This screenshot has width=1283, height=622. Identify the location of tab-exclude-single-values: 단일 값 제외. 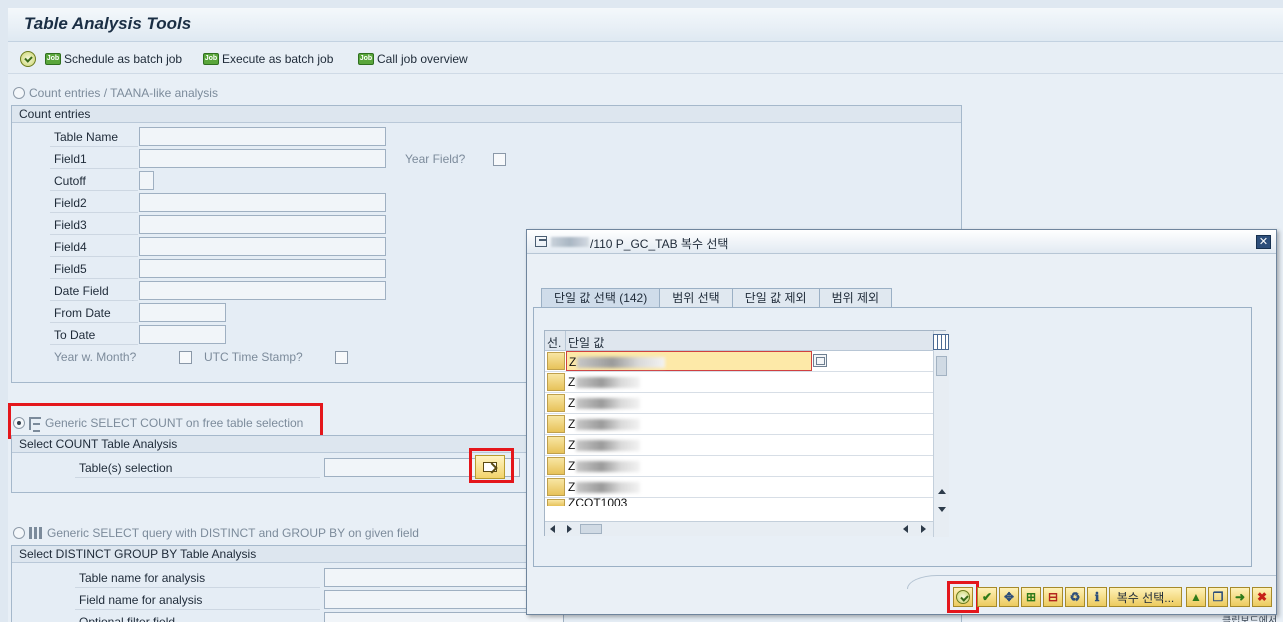
(775, 298).